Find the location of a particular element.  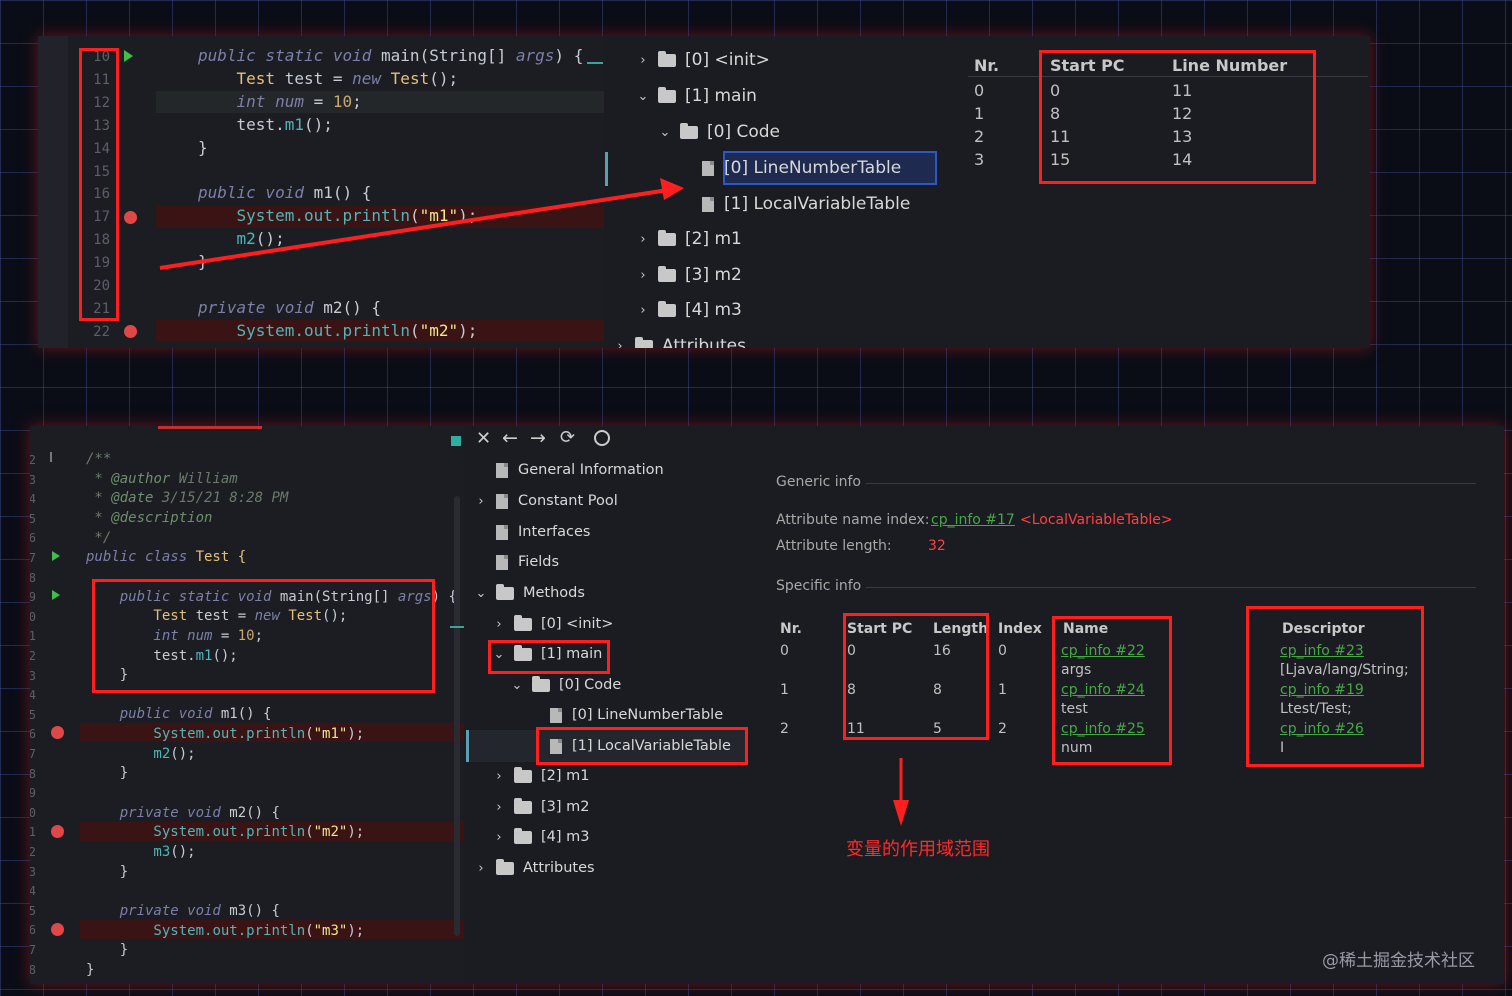

tree-item: ⌄ Methods is located at coordinates (529, 592).